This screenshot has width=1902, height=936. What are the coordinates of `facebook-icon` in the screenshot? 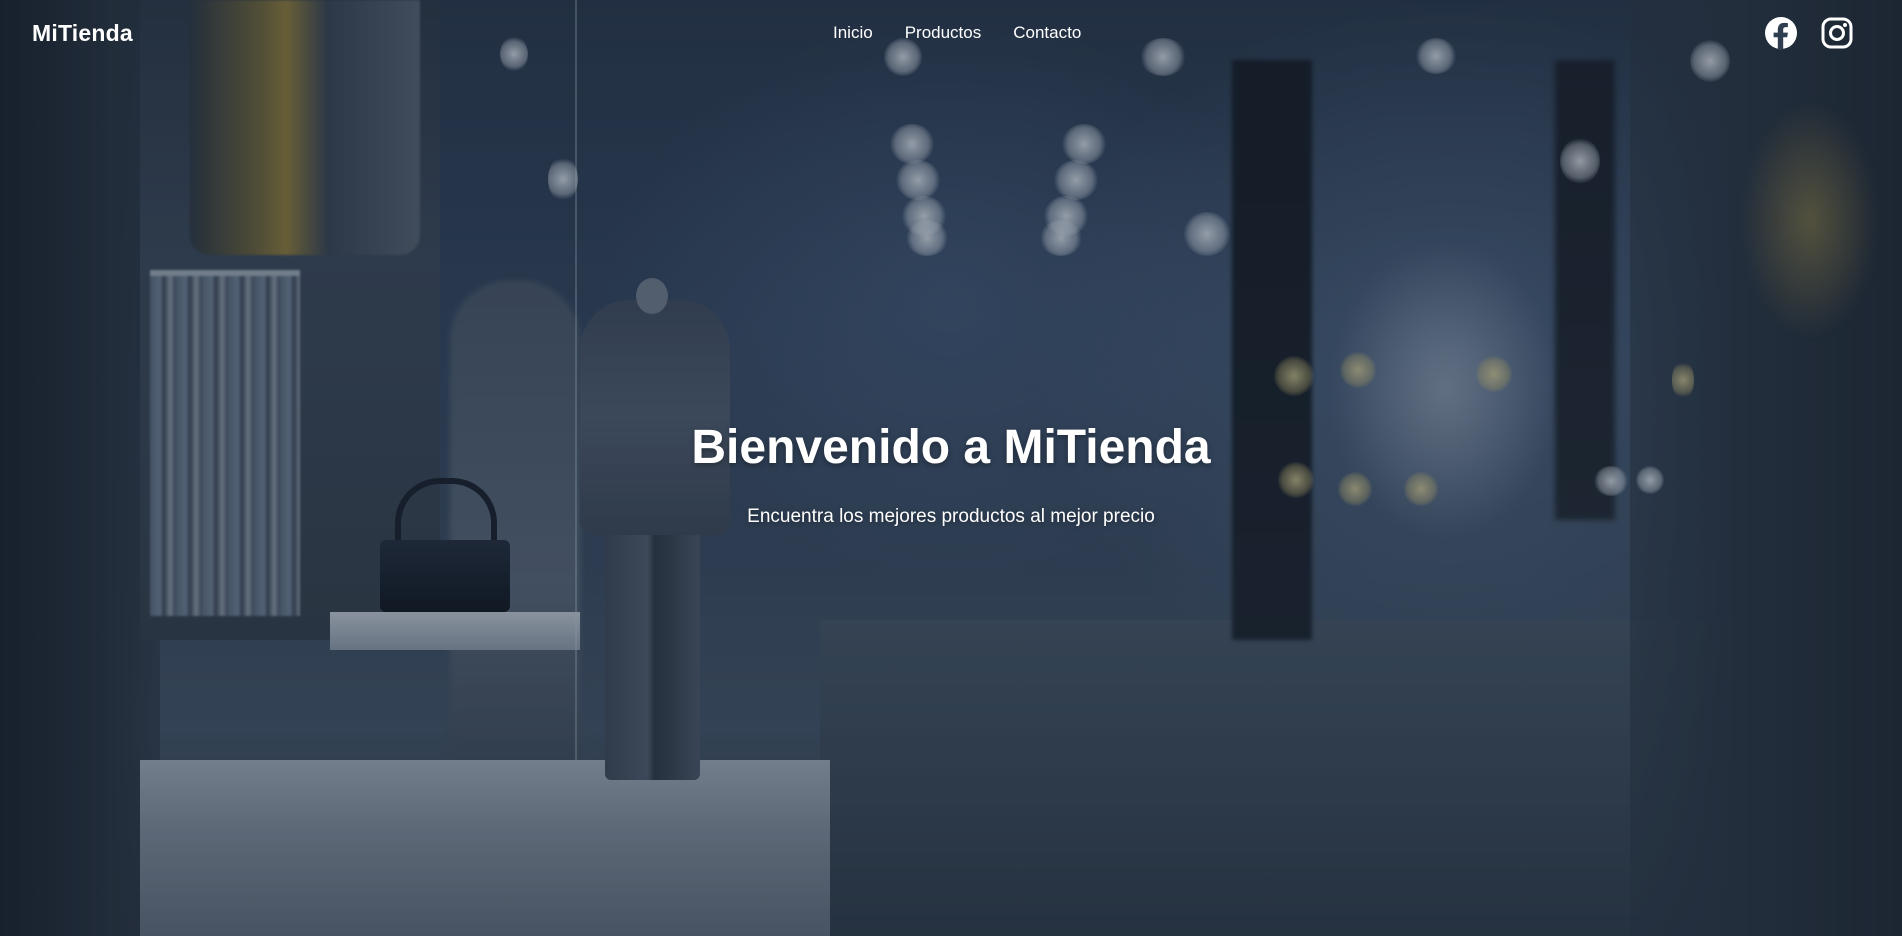 It's located at (1781, 33).